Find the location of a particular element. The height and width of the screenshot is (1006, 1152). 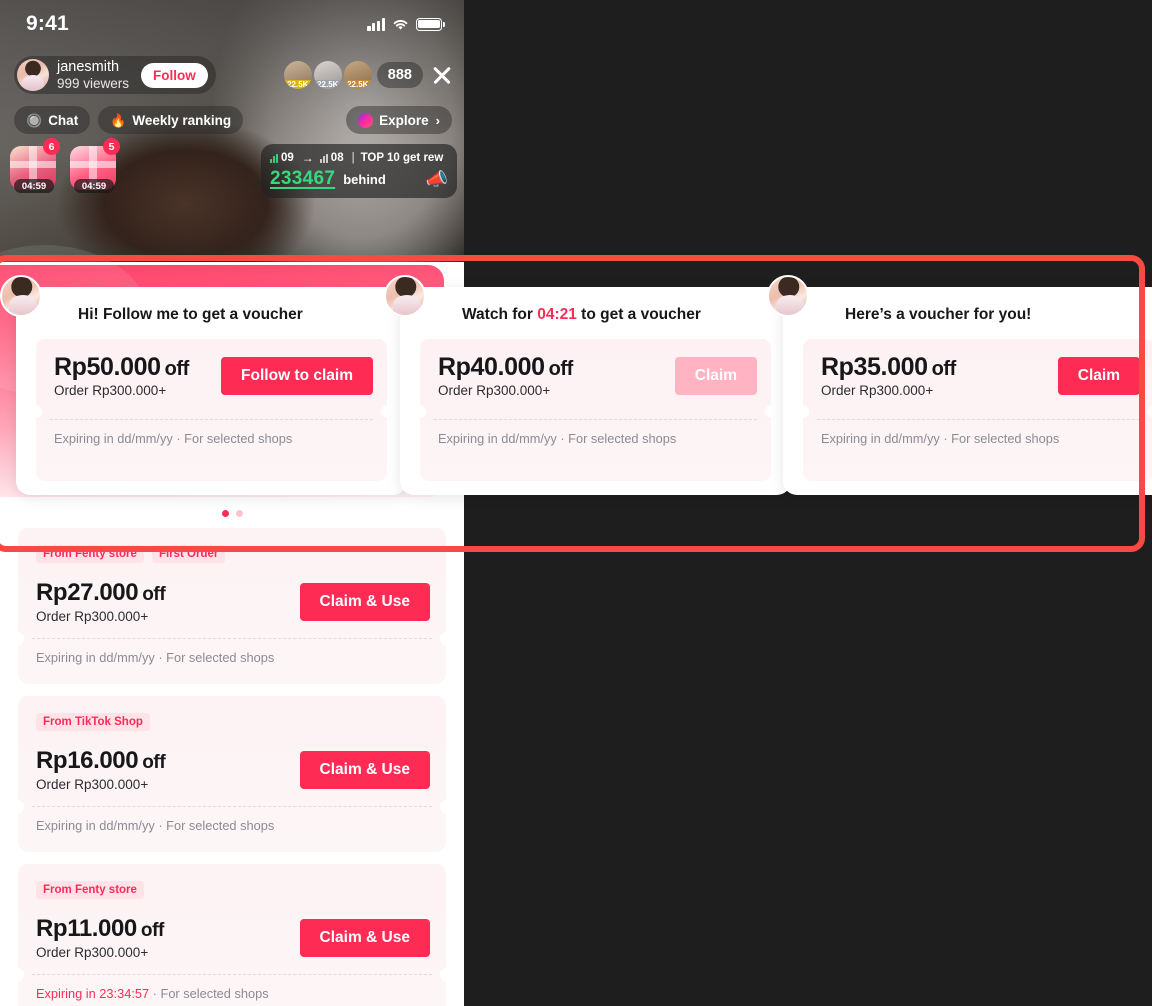

gift-tray: 04:59 6 04:59 5 is located at coordinates (65, 165).